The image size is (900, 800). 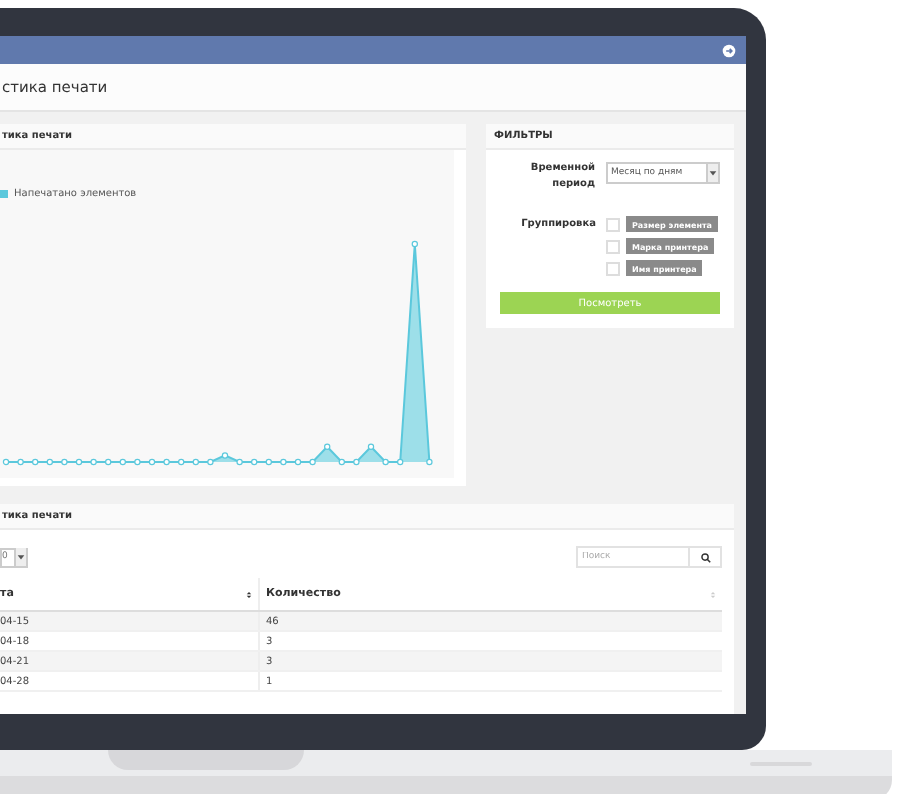 What do you see at coordinates (249, 594) in the screenshot?
I see `sort-icon` at bounding box center [249, 594].